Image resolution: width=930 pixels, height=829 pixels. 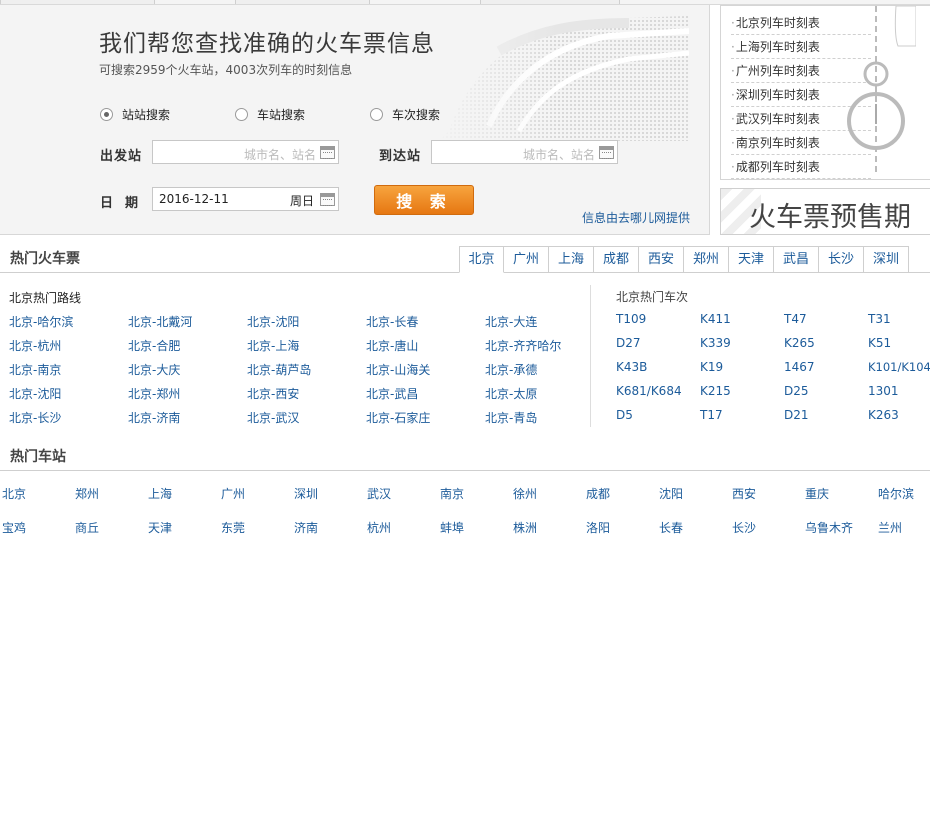 What do you see at coordinates (661, 259) in the screenshot?
I see `tab-xian: 西安` at bounding box center [661, 259].